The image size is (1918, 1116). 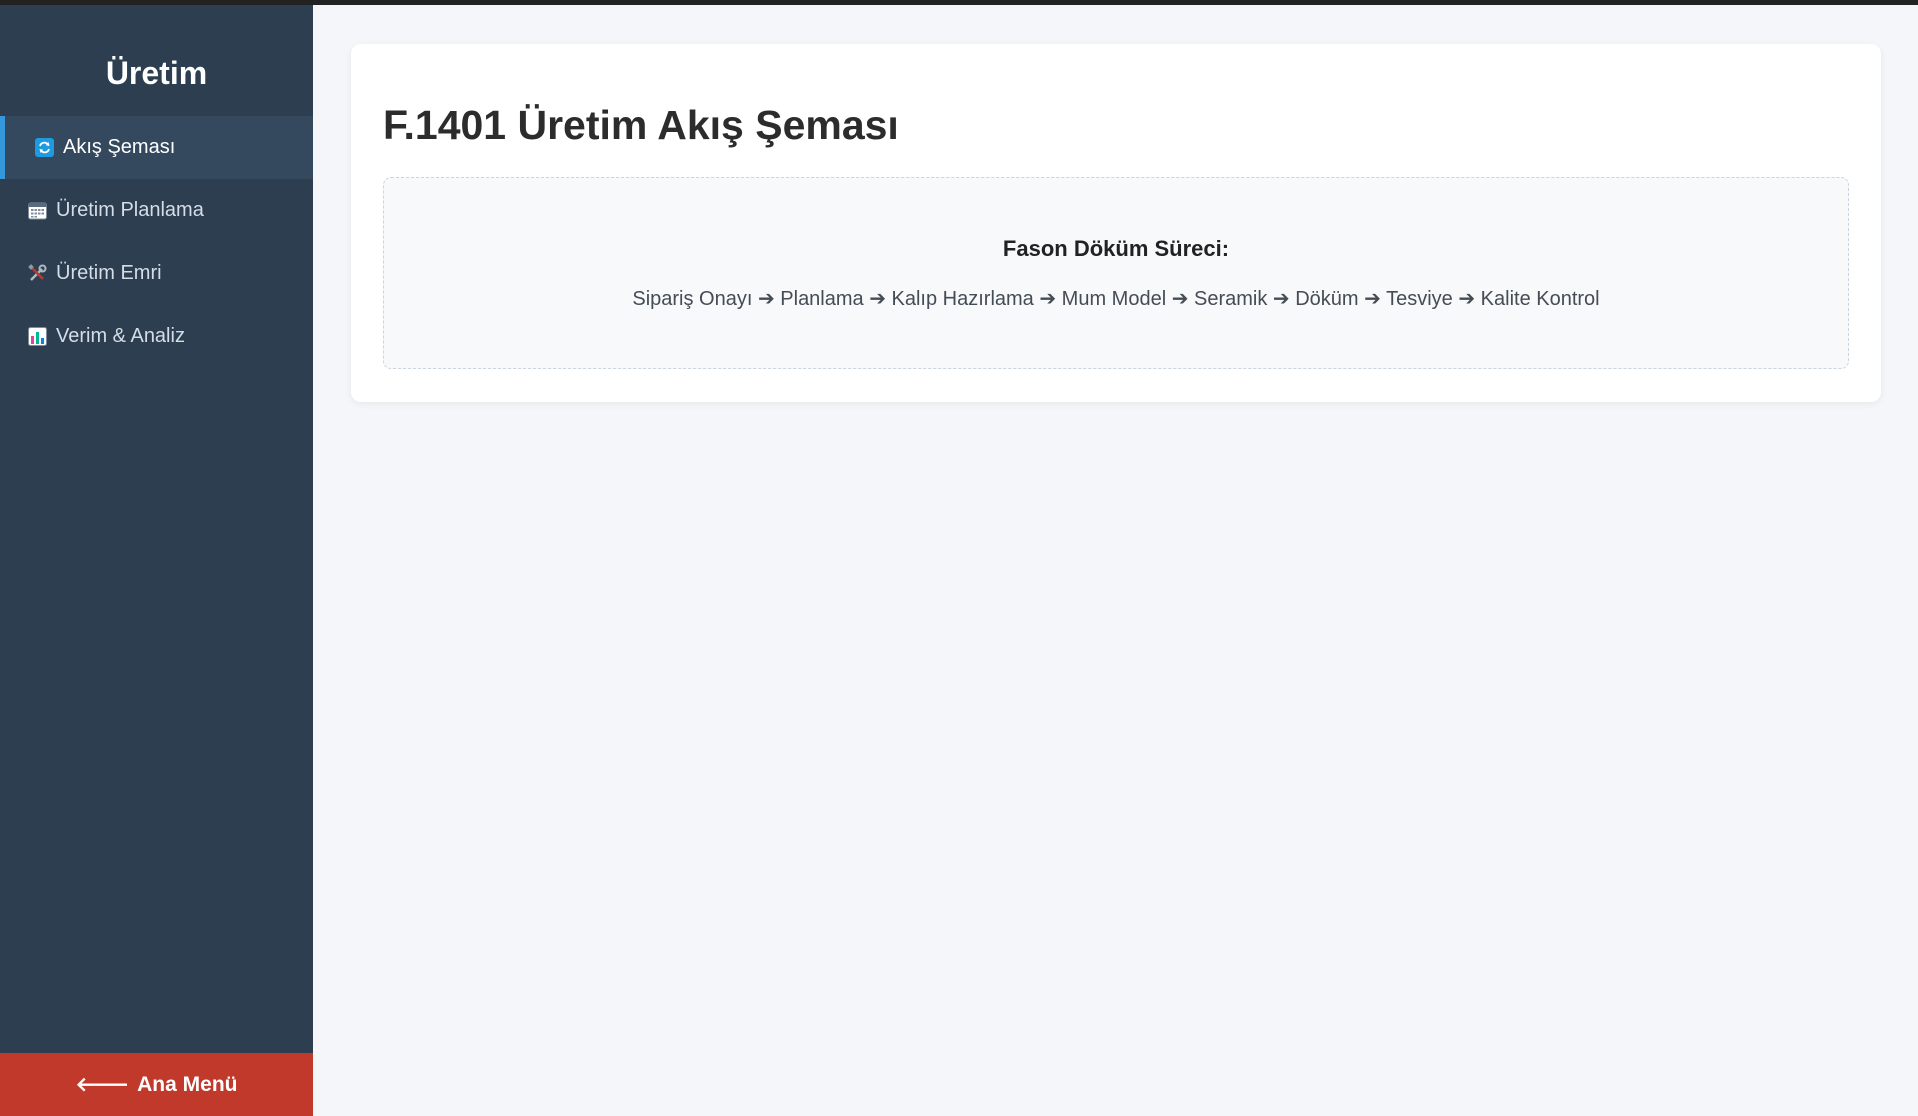 I want to click on sidebar-item-uretim-planlama: Üretim Planlama, so click(x=156, y=210).